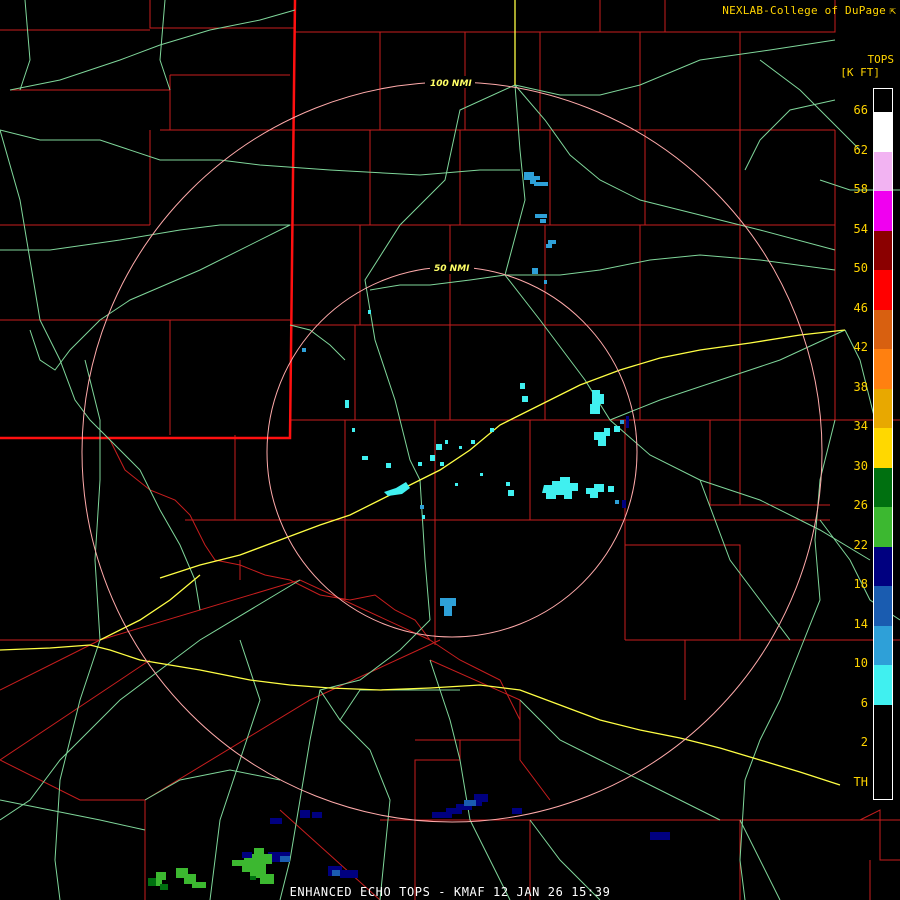 The height and width of the screenshot is (900, 900). I want to click on legend-color-bar, so click(883, 444).